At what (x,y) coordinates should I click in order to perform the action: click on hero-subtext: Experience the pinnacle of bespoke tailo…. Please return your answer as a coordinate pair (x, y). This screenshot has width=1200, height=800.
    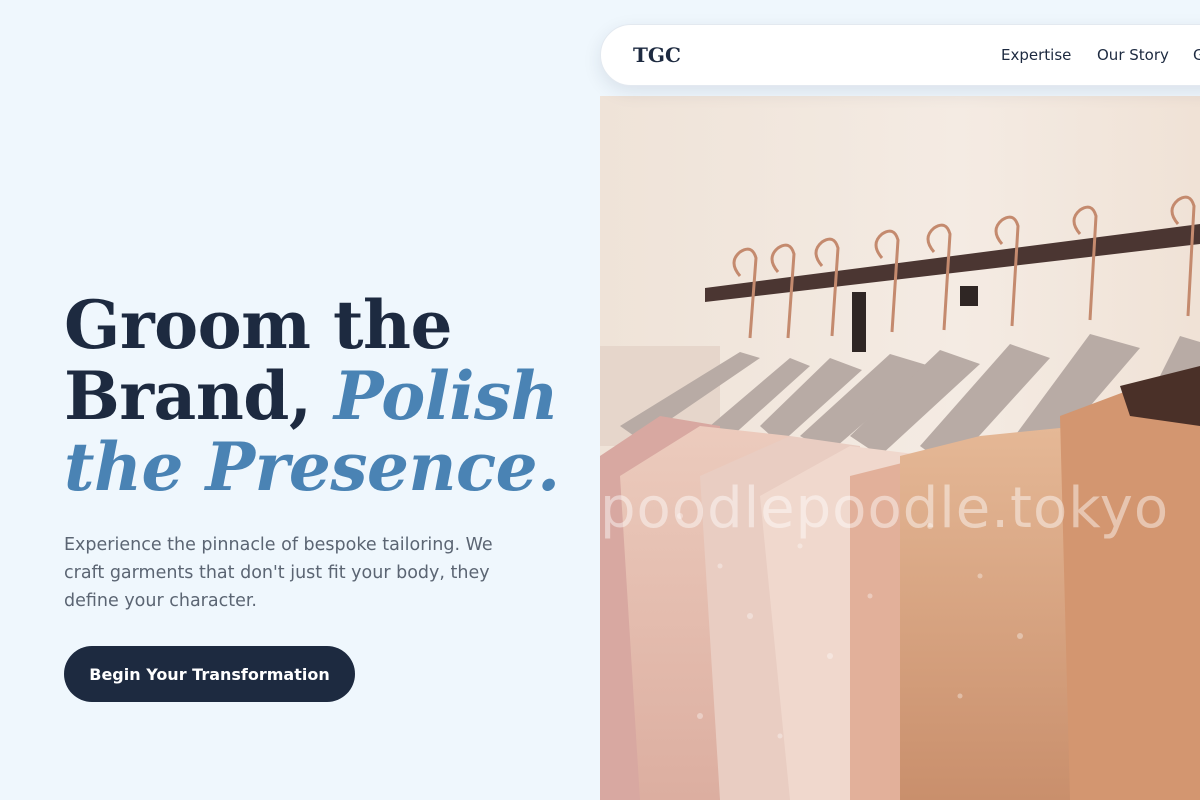
    Looking at the image, I should click on (278, 573).